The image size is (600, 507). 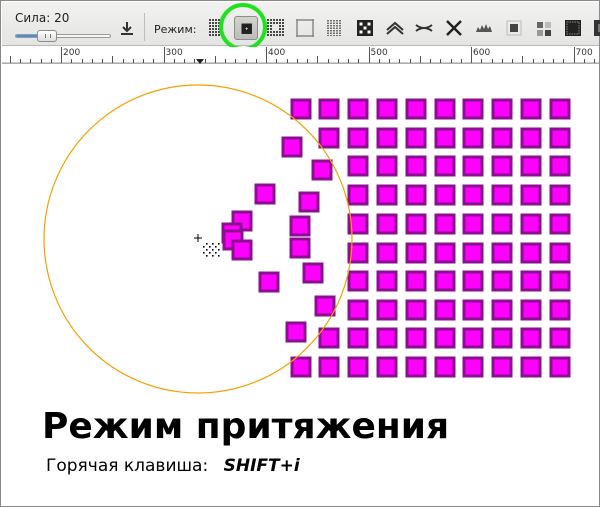 I want to click on shrink-path-mode-button, so click(x=484, y=28).